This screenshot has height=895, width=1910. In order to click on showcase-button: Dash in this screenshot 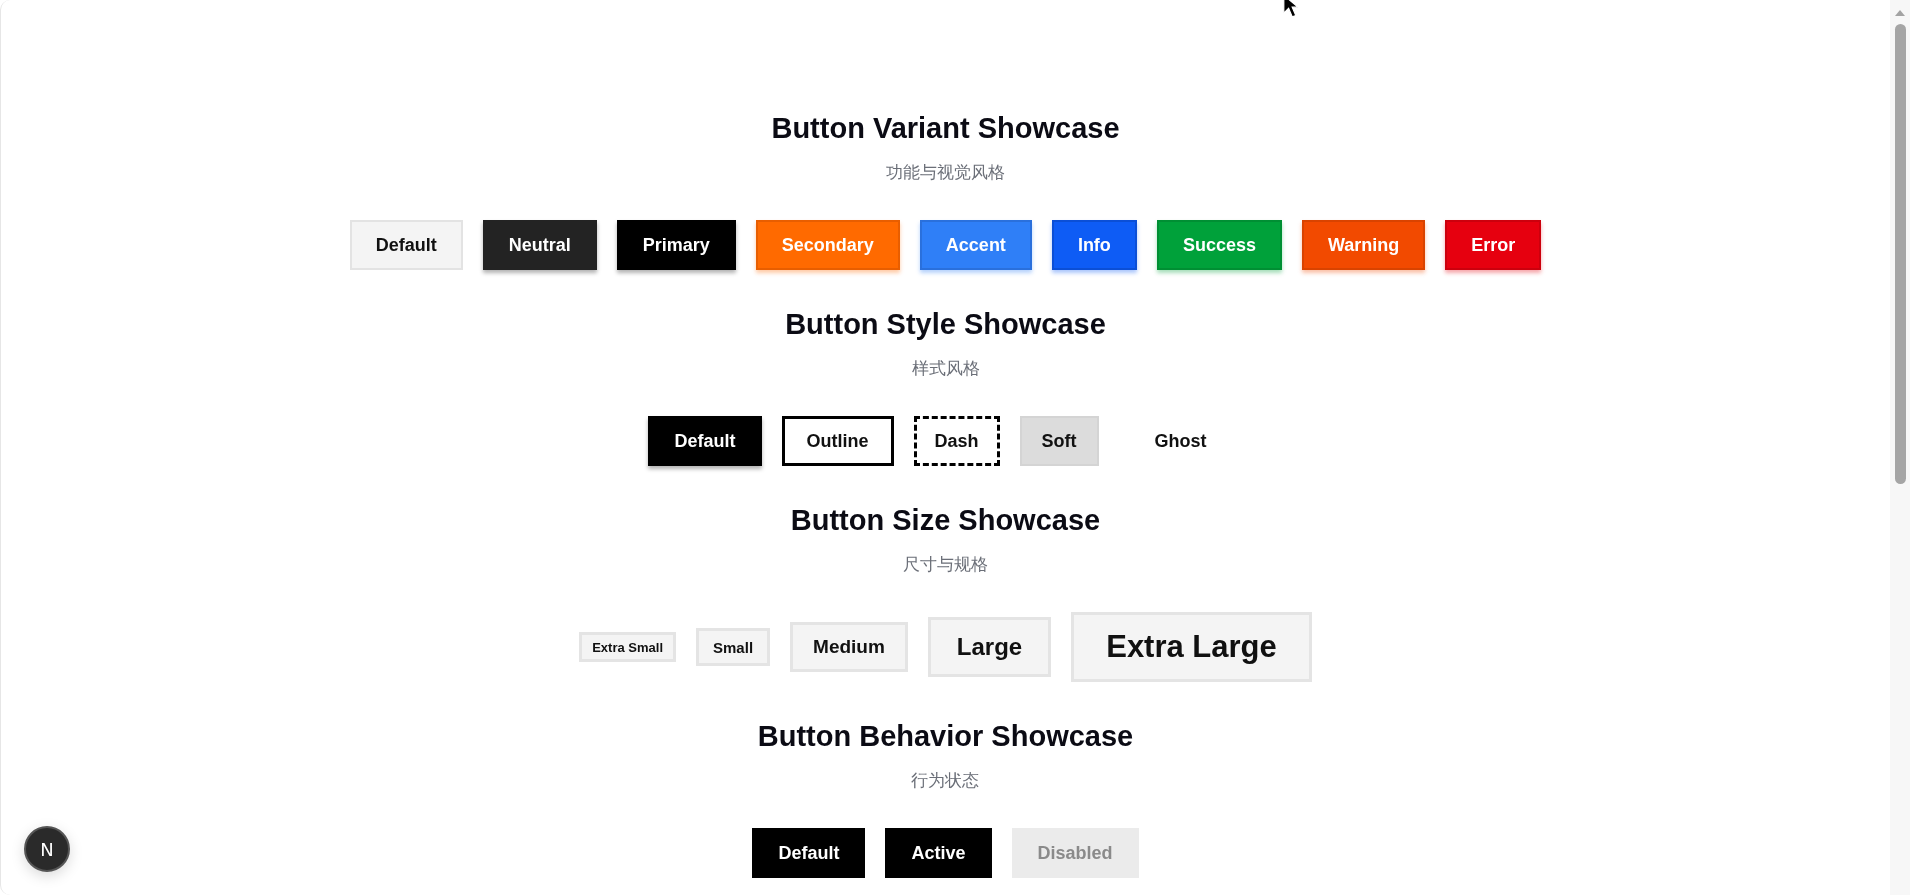, I will do `click(956, 441)`.